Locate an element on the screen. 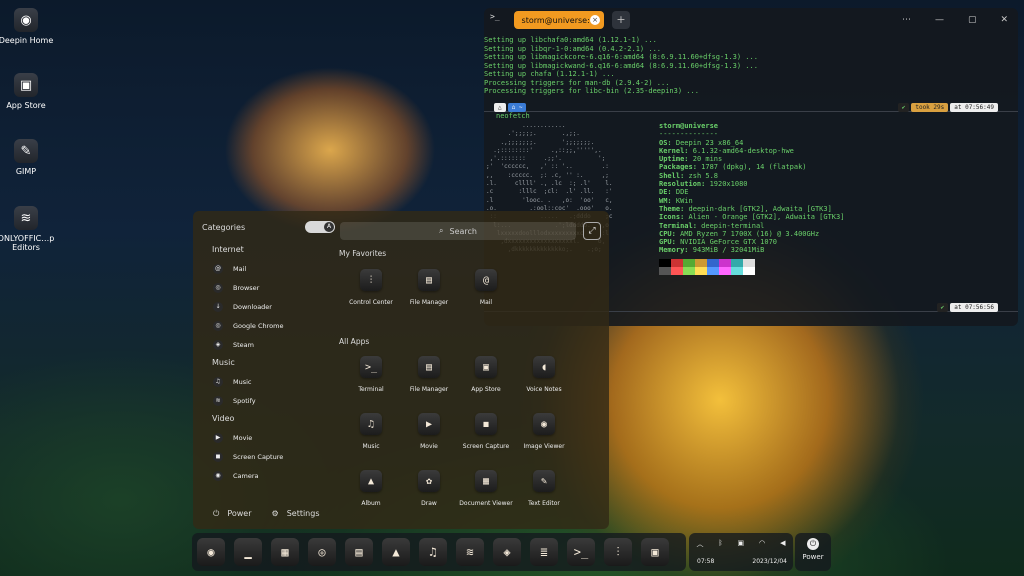  app-icon: ◈ is located at coordinates (218, 344).